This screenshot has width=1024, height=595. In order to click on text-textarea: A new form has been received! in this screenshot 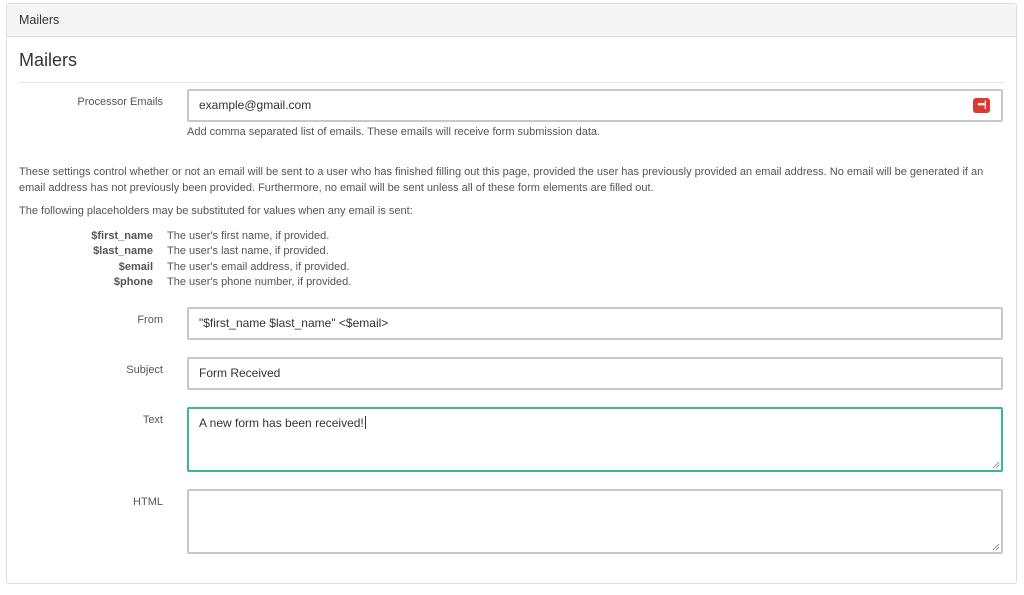, I will do `click(595, 439)`.